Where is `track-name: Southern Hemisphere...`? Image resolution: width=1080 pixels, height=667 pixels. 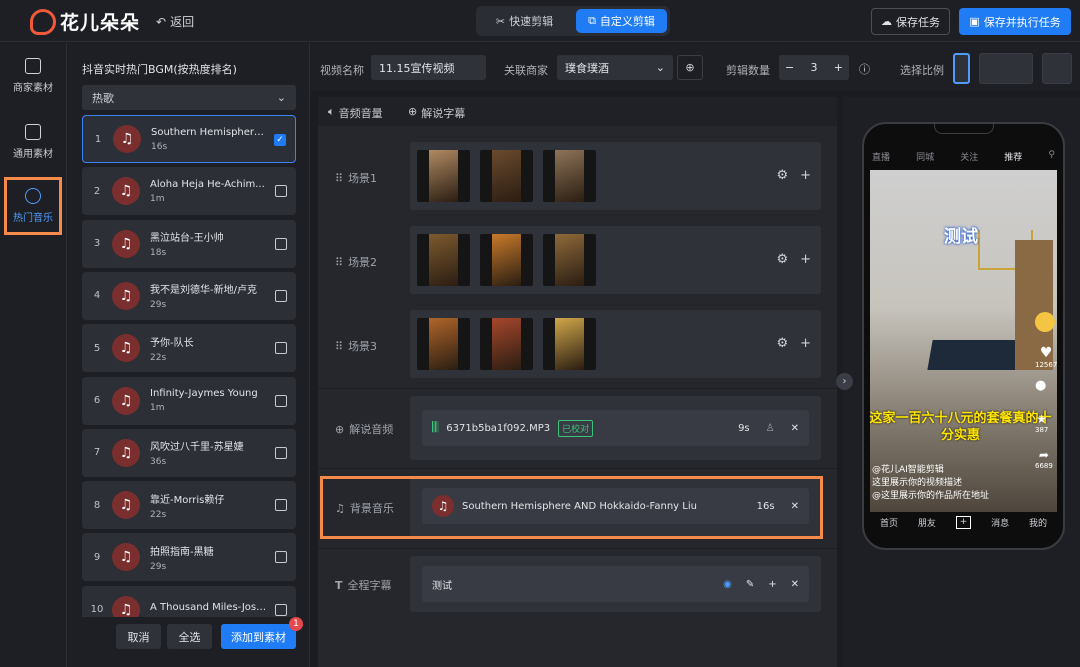
track-name: Southern Hemisphere... is located at coordinates (210, 132).